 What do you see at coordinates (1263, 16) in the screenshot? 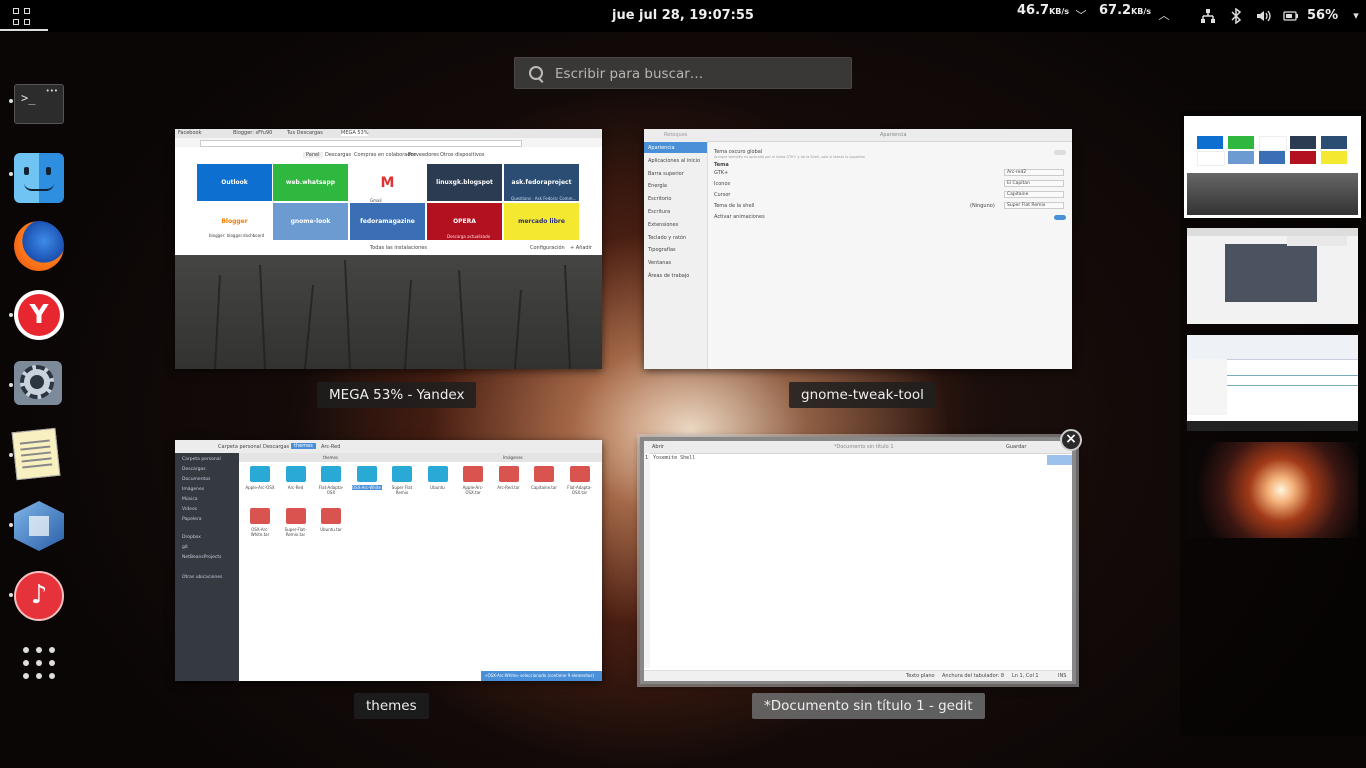
I see `volume-icon` at bounding box center [1263, 16].